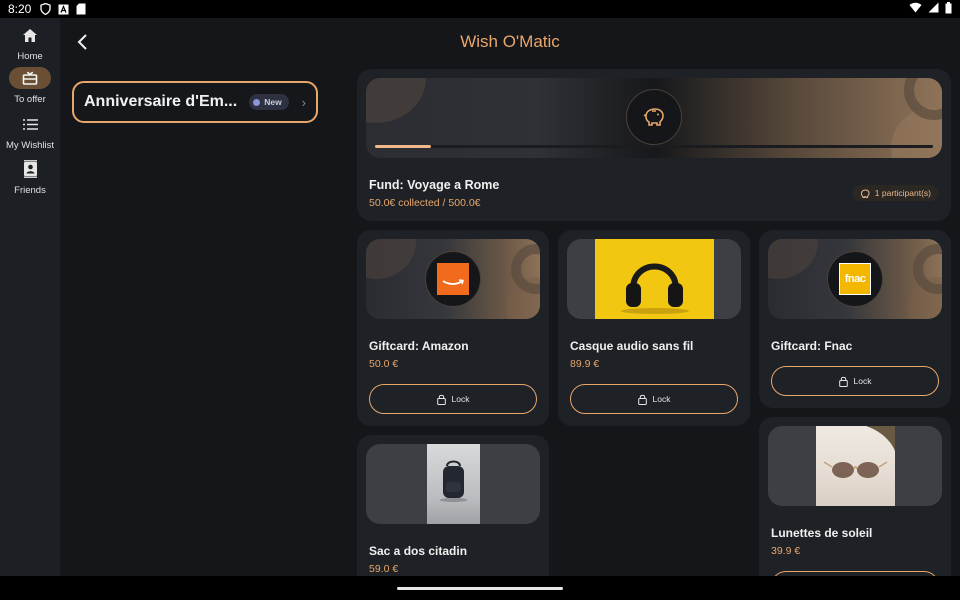 The width and height of the screenshot is (960, 600). I want to click on nav-item-my-wishlist: My Wishlist, so click(30, 132).